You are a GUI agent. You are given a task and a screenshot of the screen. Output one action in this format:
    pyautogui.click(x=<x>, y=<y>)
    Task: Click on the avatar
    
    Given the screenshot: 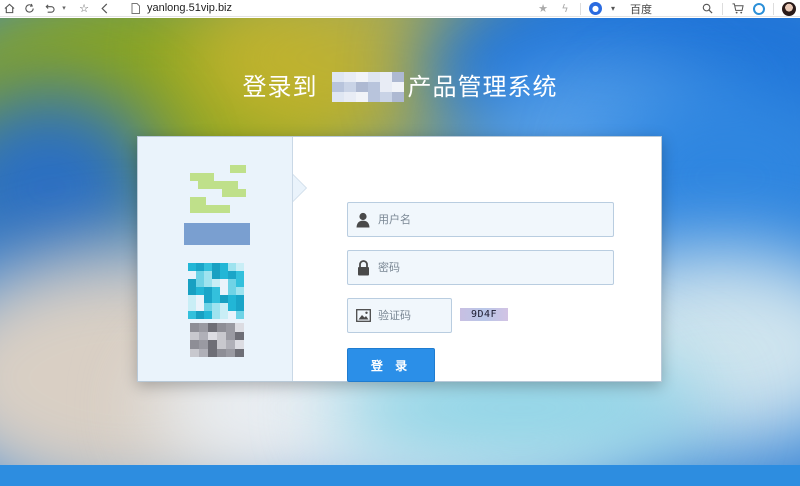 What is the action you would take?
    pyautogui.click(x=789, y=8)
    